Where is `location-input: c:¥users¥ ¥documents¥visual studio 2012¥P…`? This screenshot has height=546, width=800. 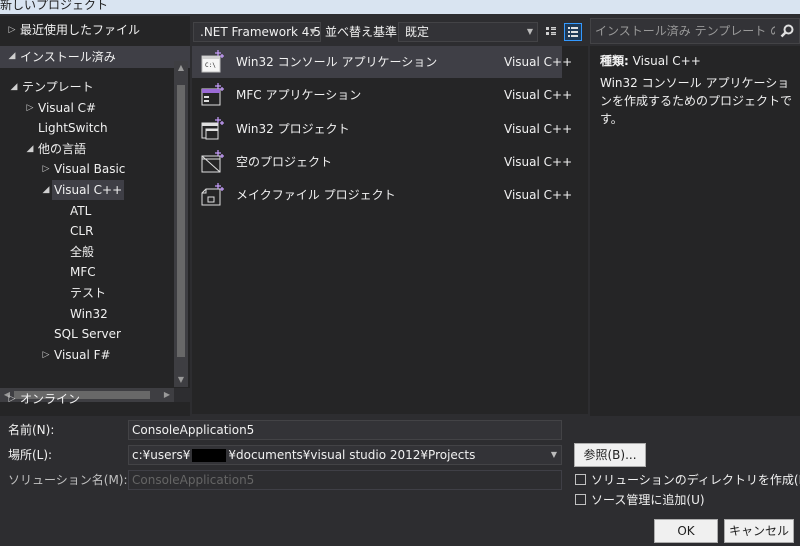
location-input: c:¥users¥ ¥documents¥visual studio 2012¥P… is located at coordinates (345, 455).